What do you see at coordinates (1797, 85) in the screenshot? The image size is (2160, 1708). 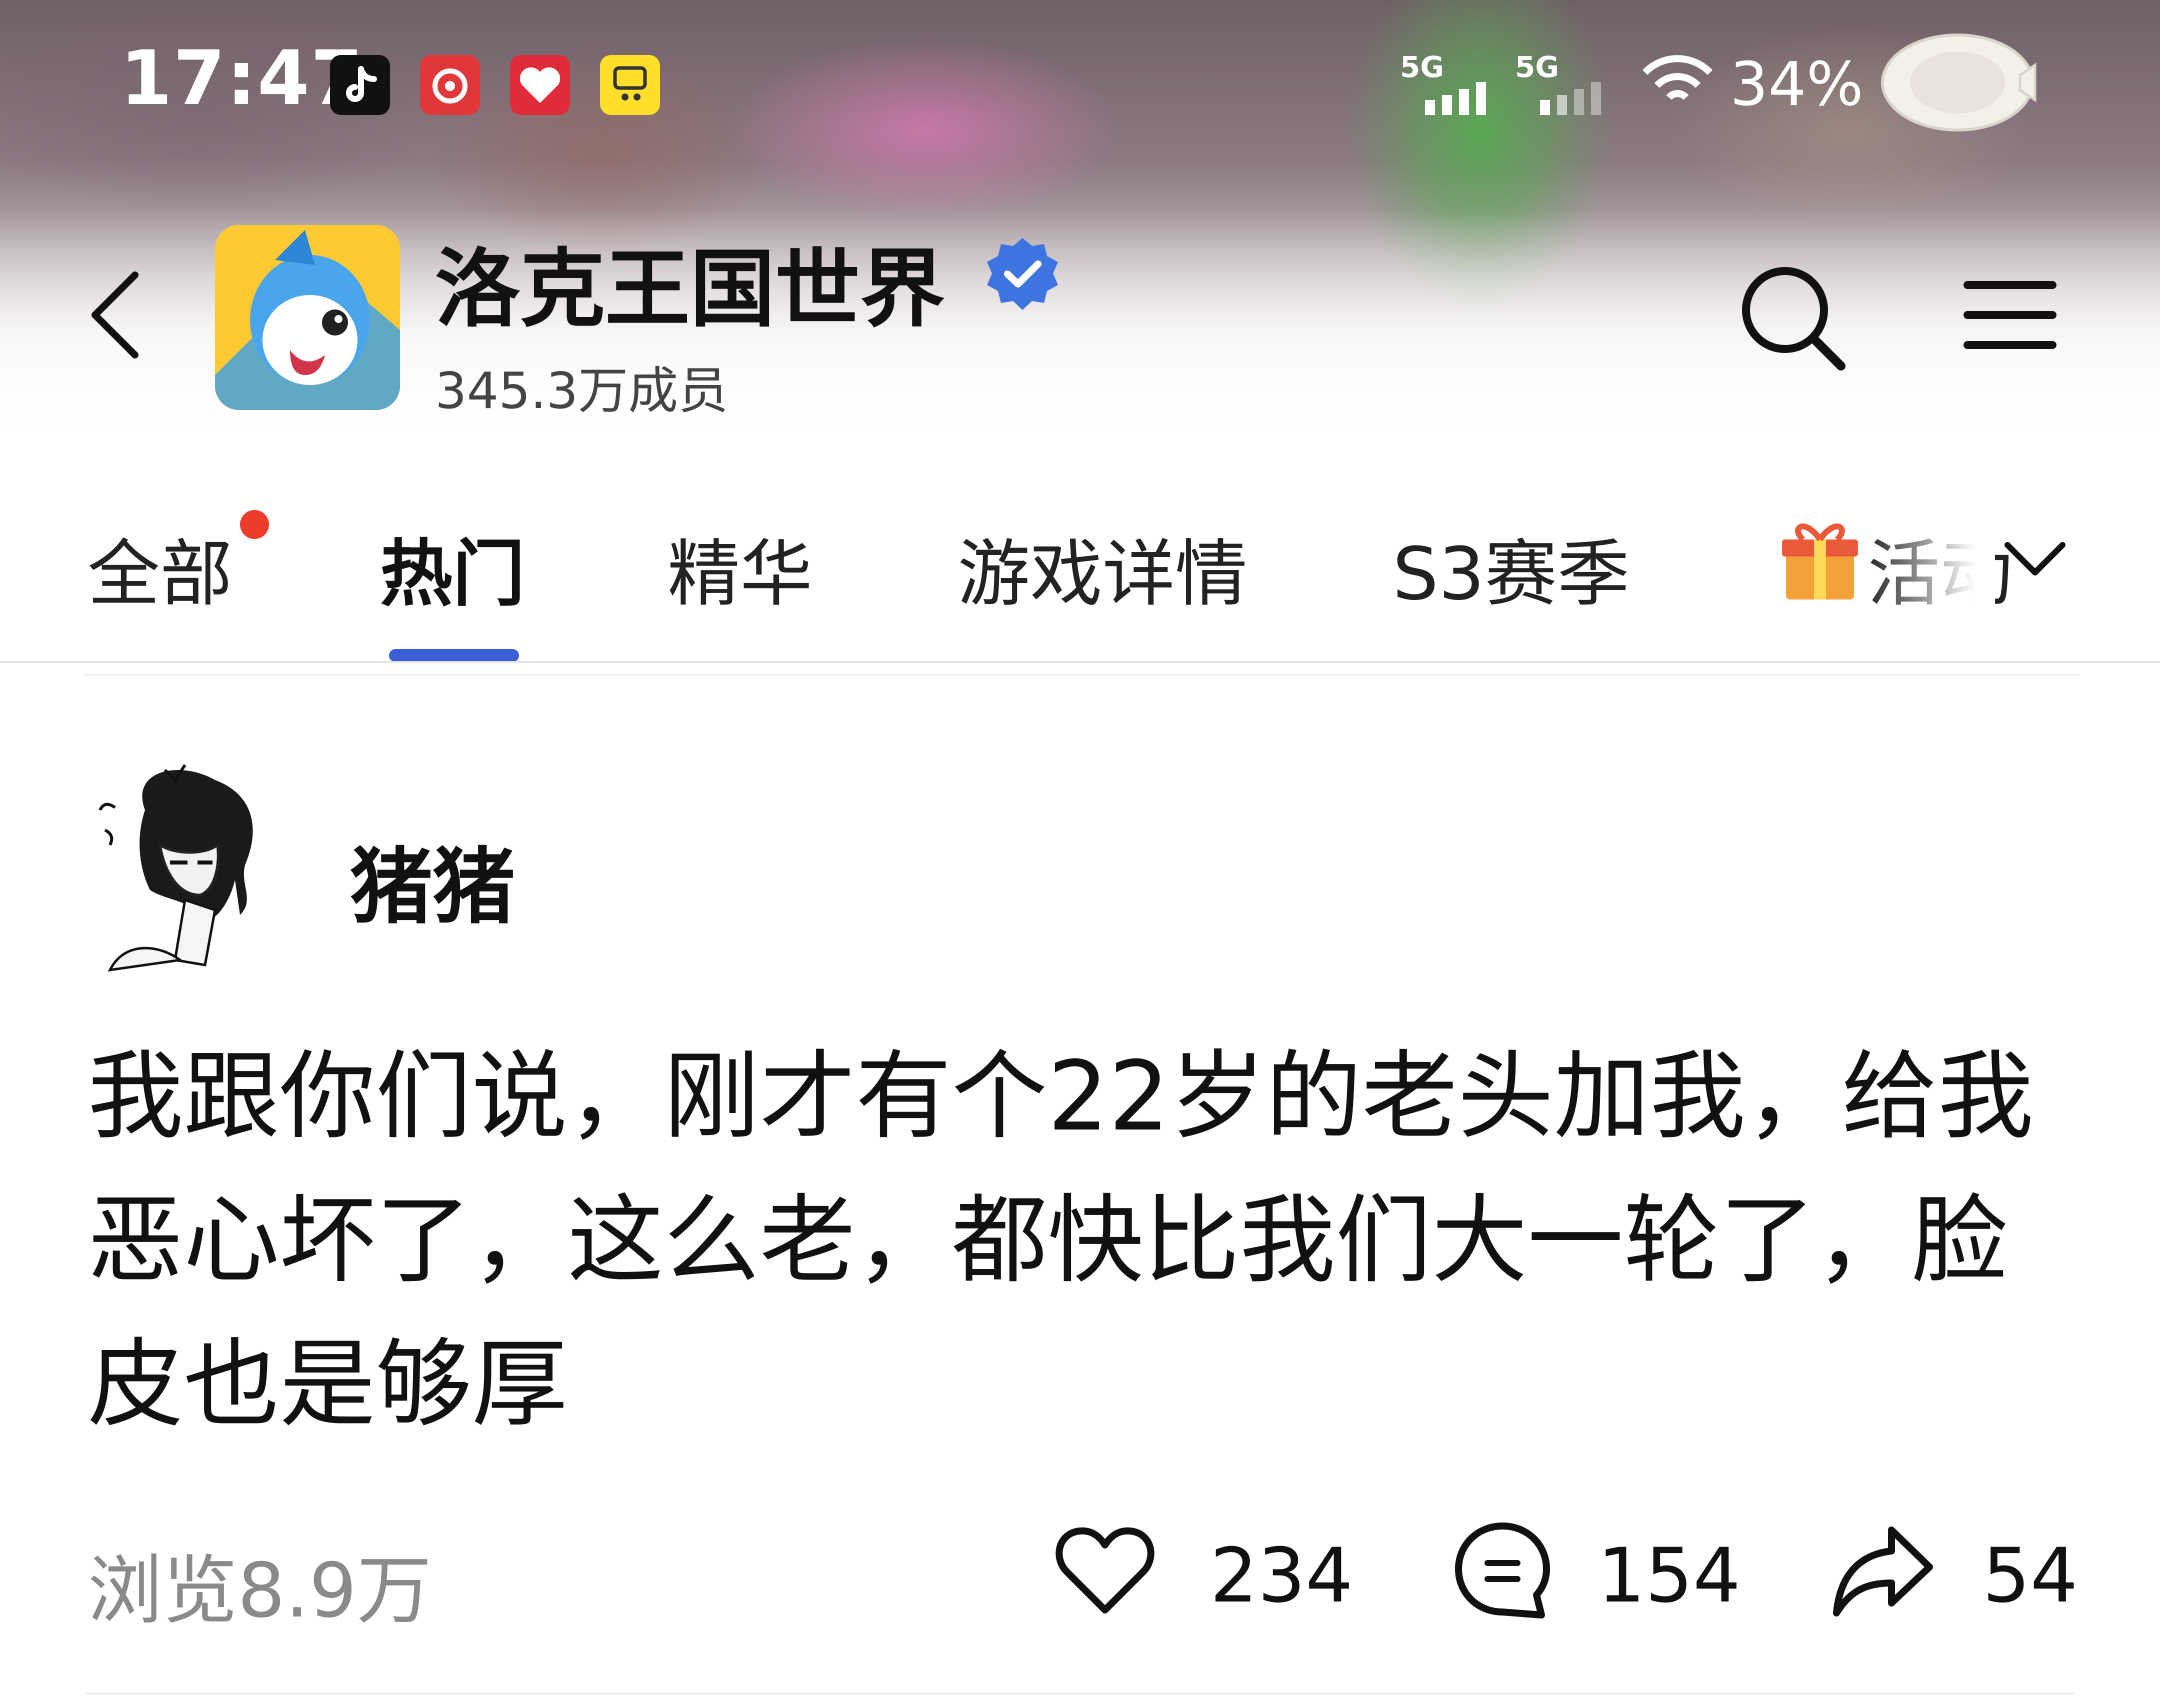 I see `battery-level: 34%` at bounding box center [1797, 85].